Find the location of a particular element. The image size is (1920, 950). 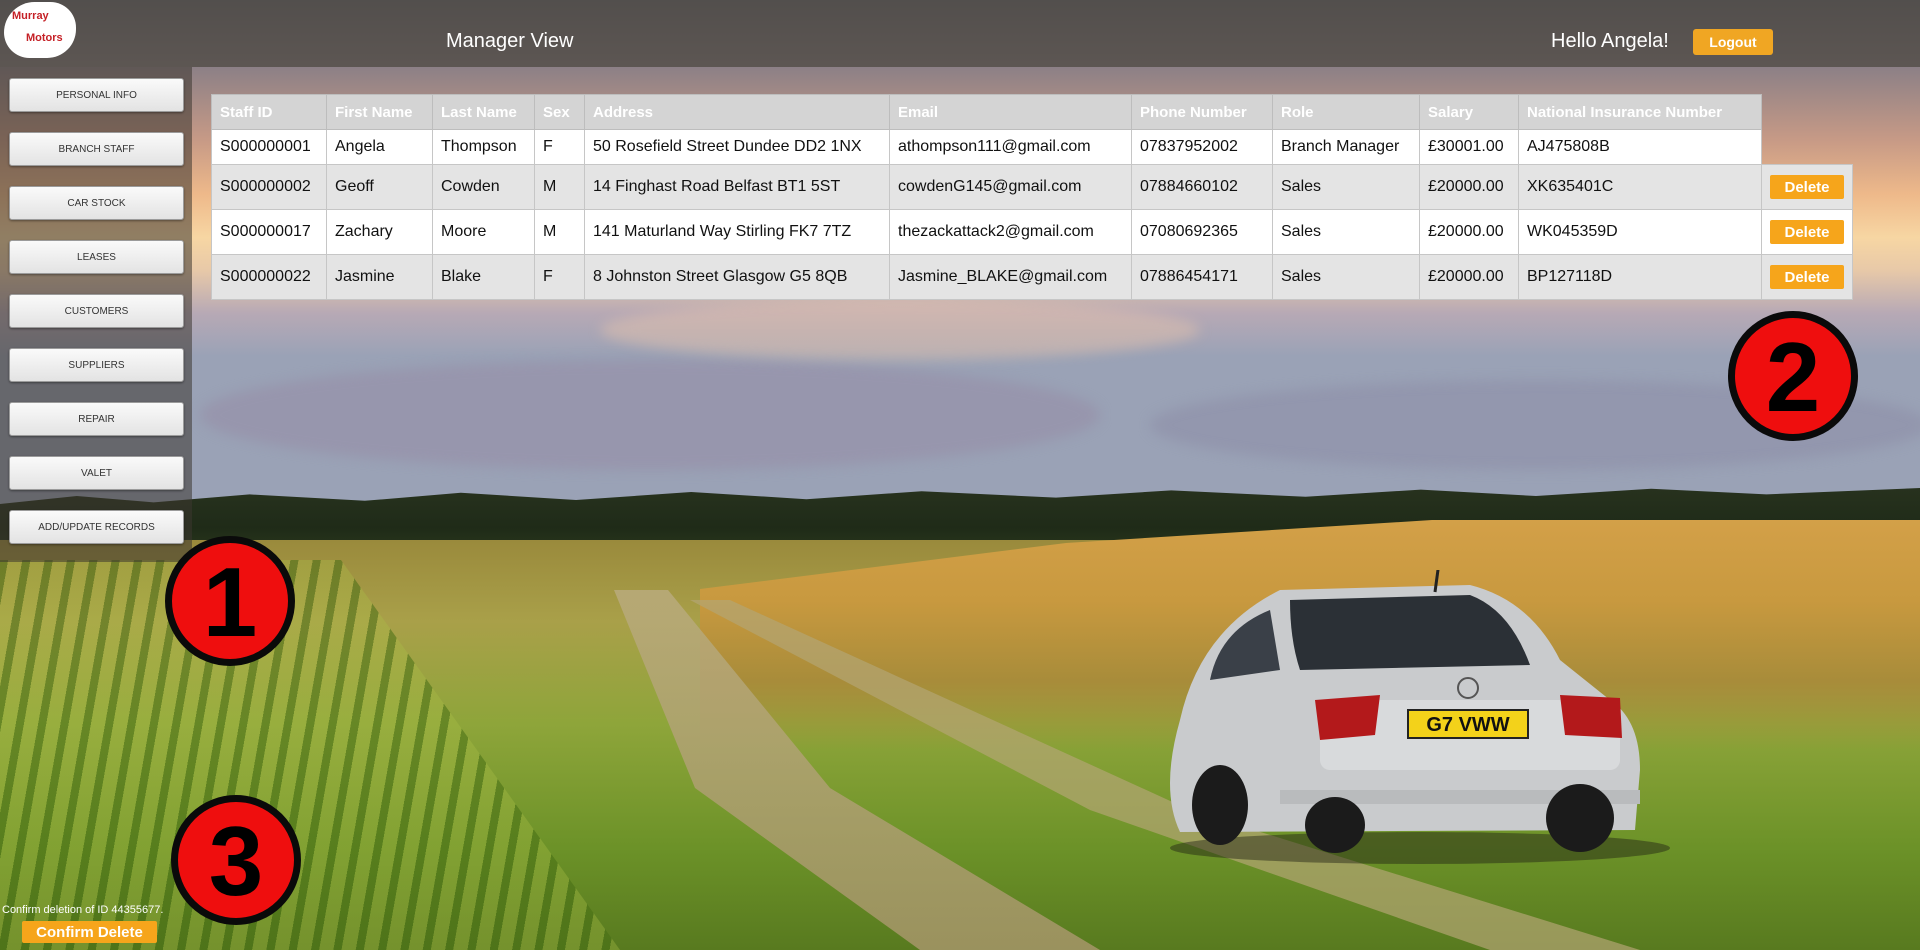

cell-last-name: Cowden is located at coordinates (483, 187).